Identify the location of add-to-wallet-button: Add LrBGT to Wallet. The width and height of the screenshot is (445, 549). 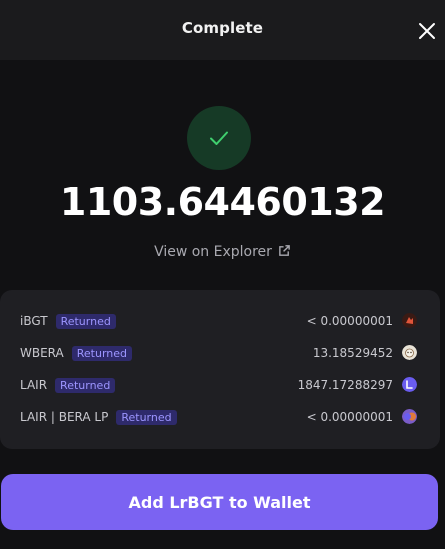
(219, 502).